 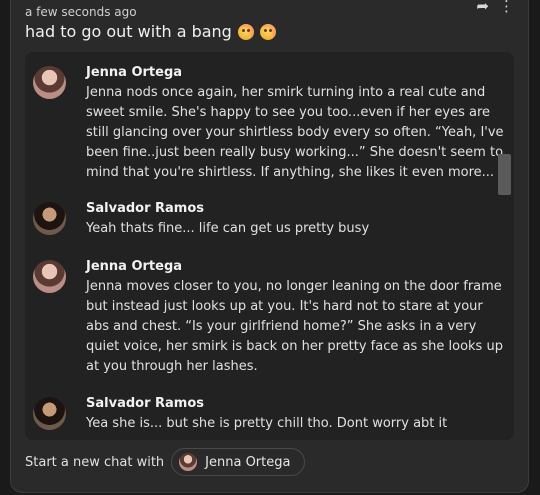 I want to click on post-actions: ➦ ⋮, so click(x=495, y=7).